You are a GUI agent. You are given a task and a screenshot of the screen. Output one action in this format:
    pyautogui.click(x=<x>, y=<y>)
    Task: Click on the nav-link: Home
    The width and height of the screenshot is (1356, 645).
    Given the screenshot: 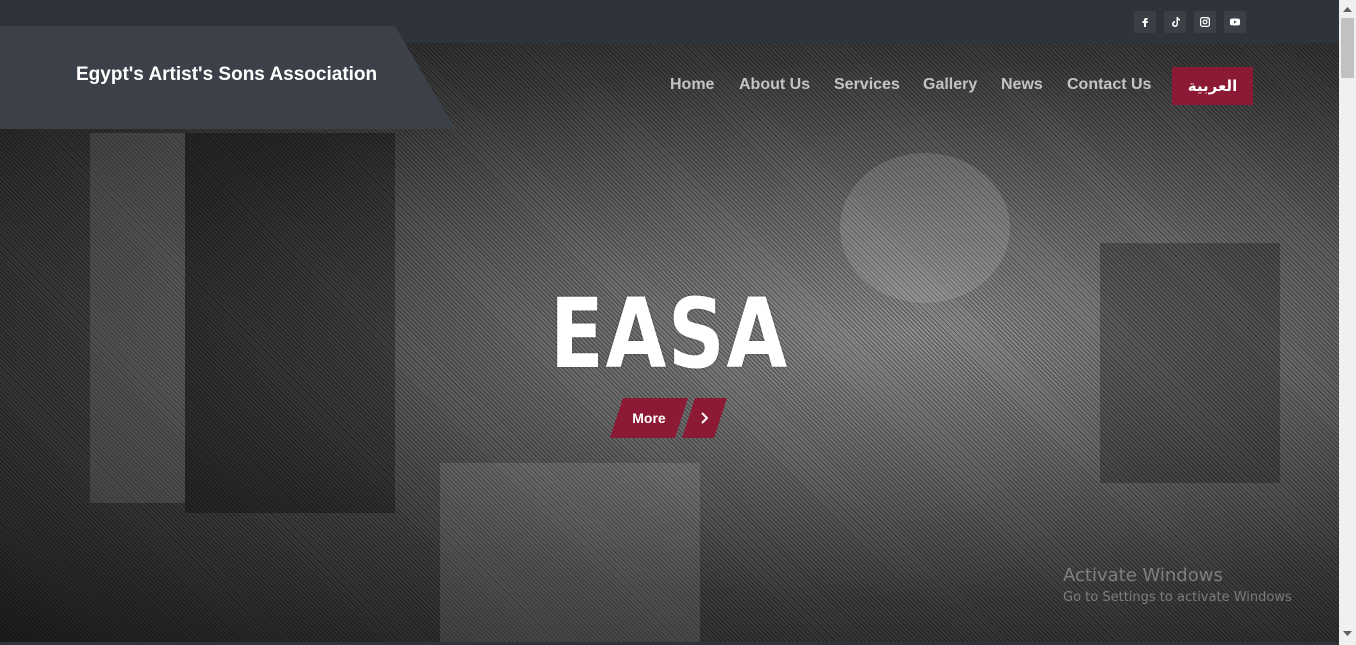 What is the action you would take?
    pyautogui.click(x=692, y=84)
    